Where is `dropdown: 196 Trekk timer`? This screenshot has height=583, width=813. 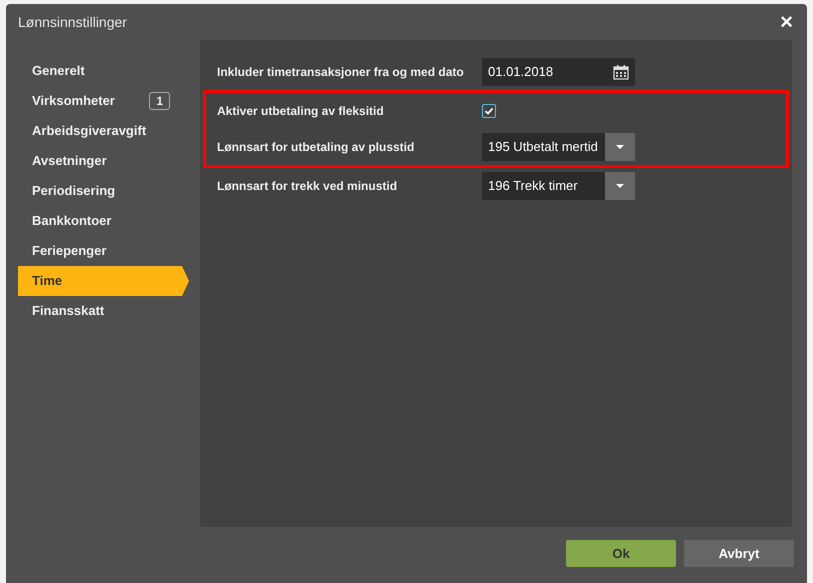 dropdown: 196 Trekk timer is located at coordinates (558, 186).